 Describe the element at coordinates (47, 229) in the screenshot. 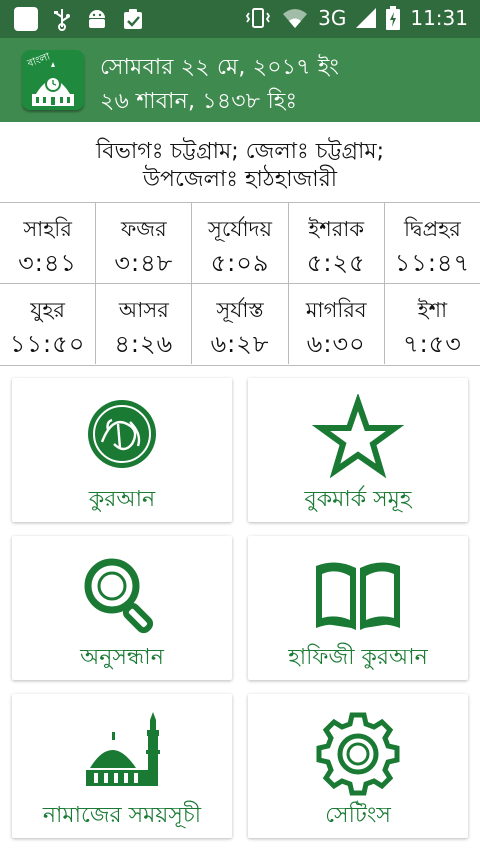

I see `prayer-name: সাহরি` at that location.